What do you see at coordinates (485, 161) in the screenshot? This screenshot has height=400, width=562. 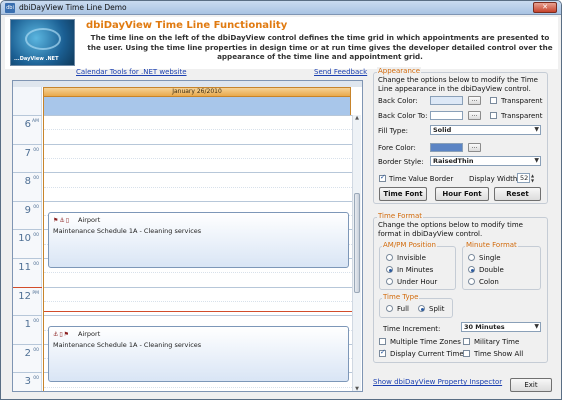 I see `border-style-select: RaisedThin ▼` at bounding box center [485, 161].